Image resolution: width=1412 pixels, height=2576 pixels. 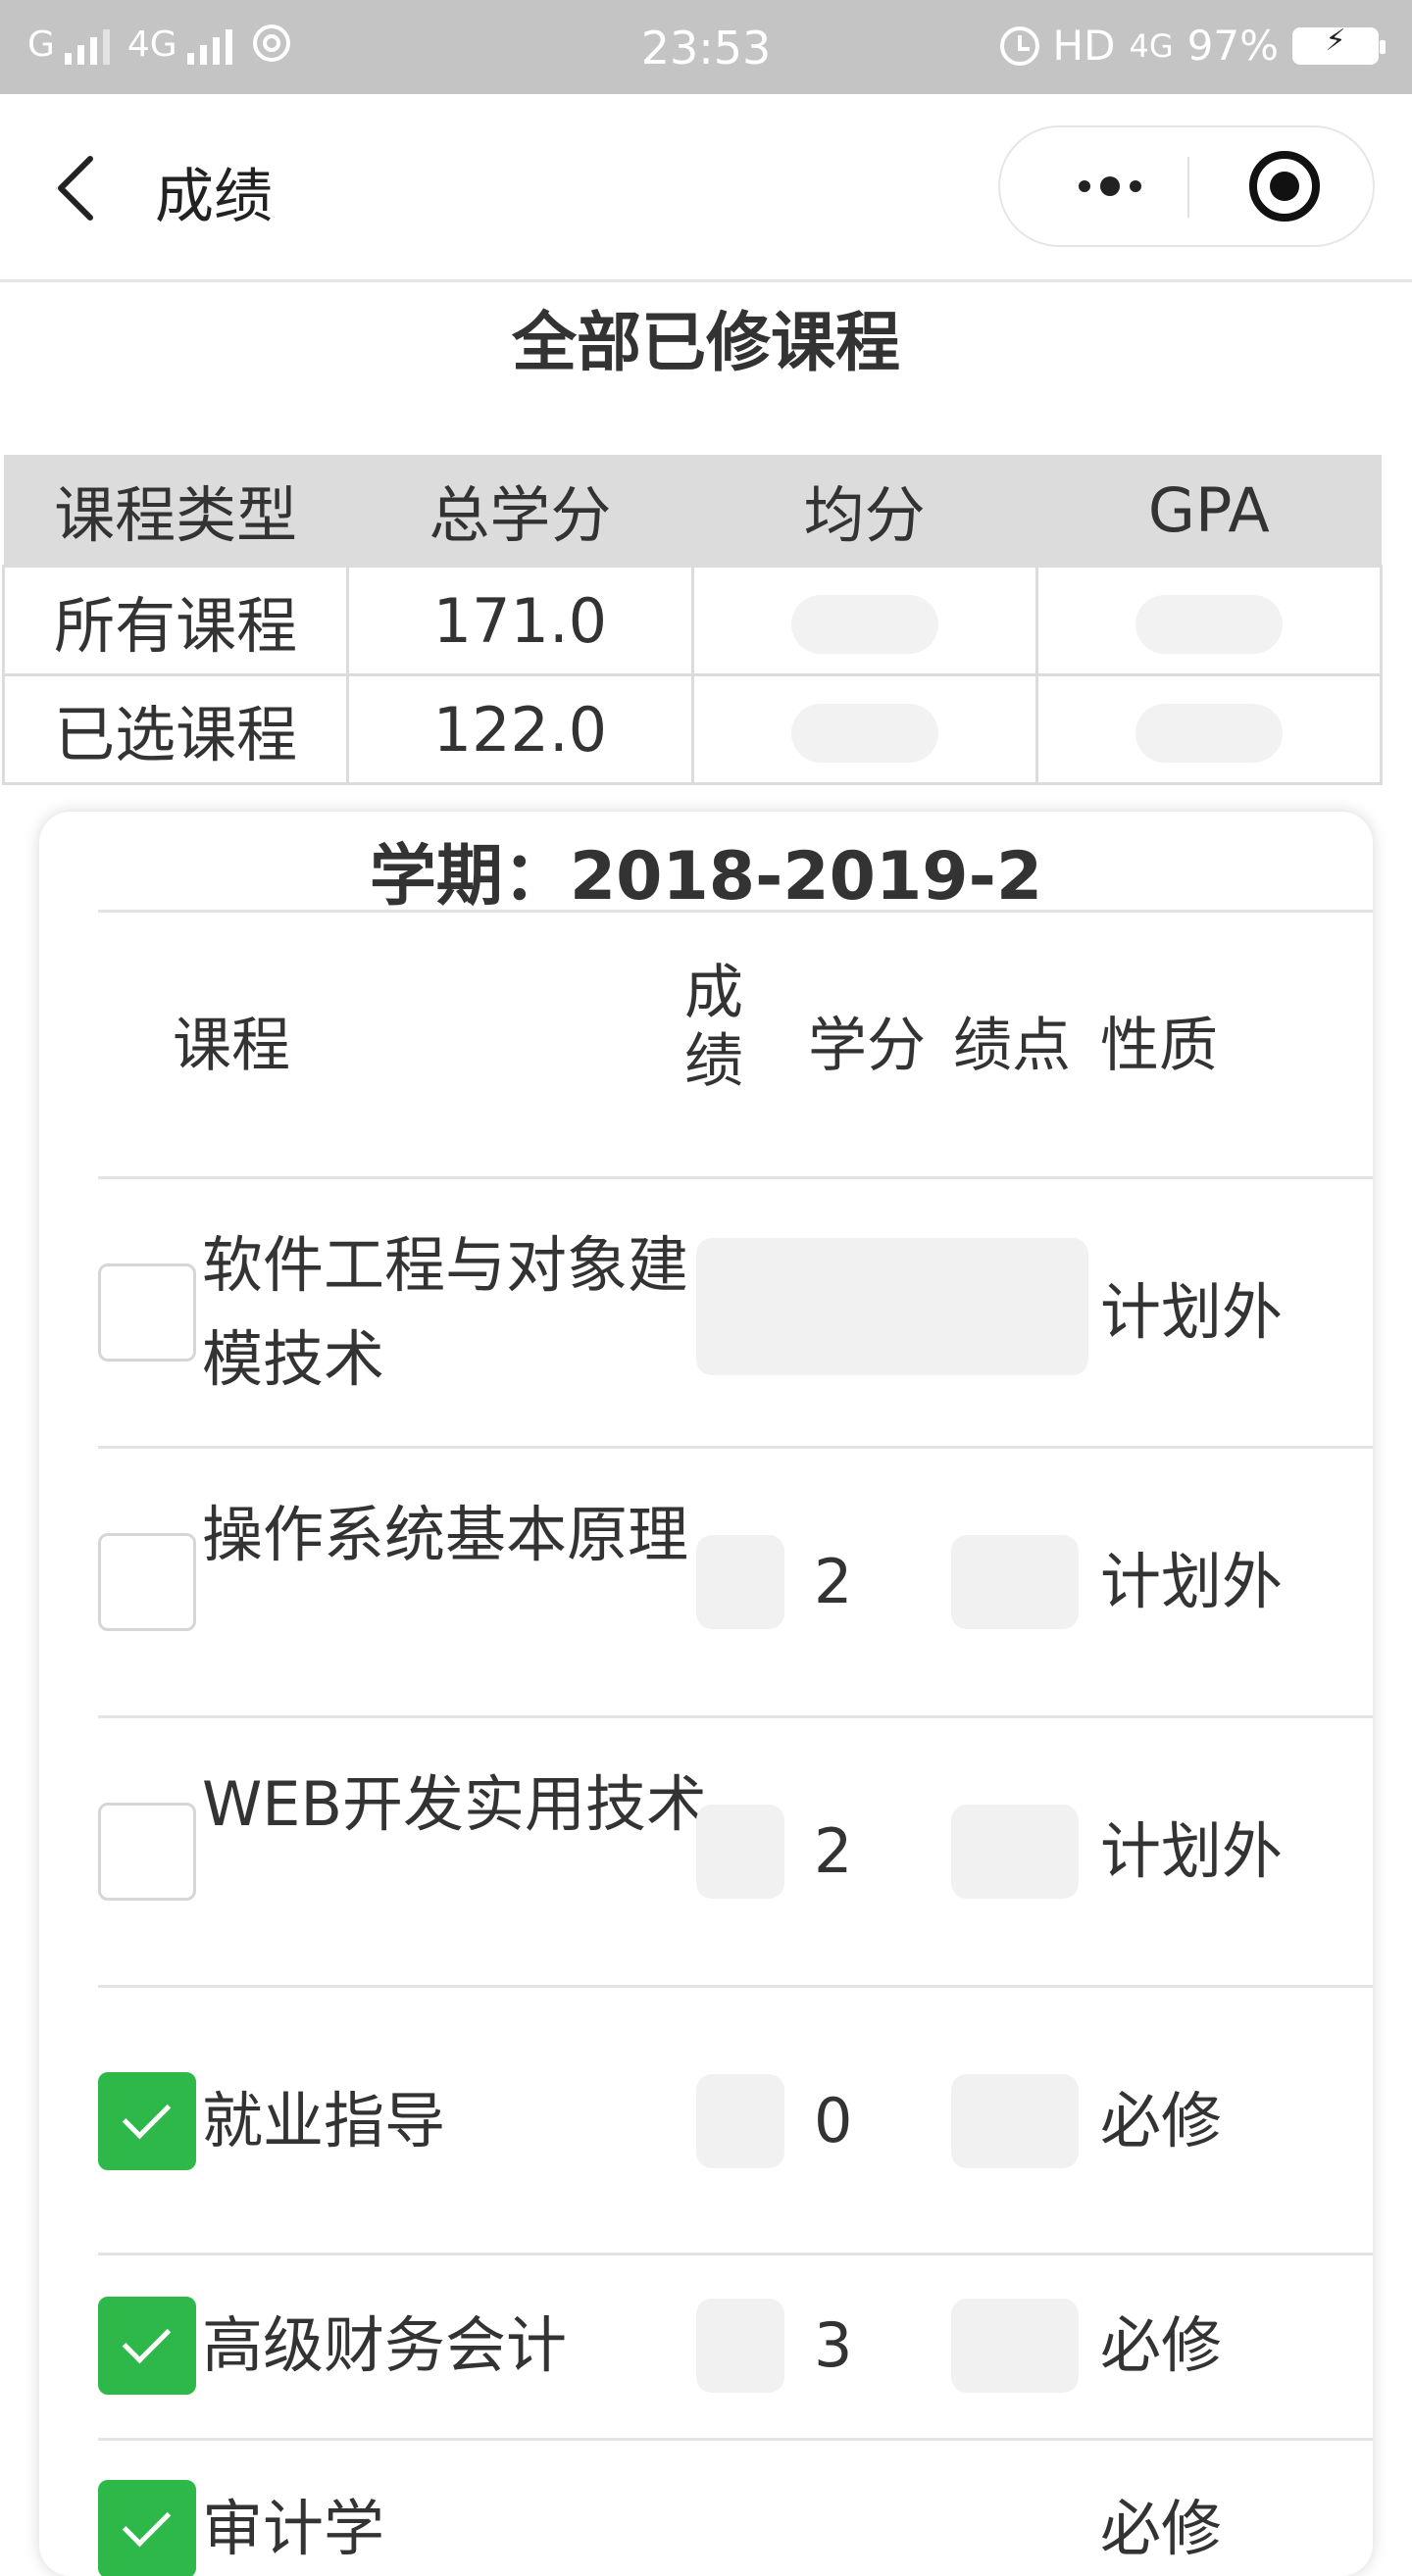 I want to click on course-row: 软件工程与对象建模技术 计划外, so click(x=706, y=1312).